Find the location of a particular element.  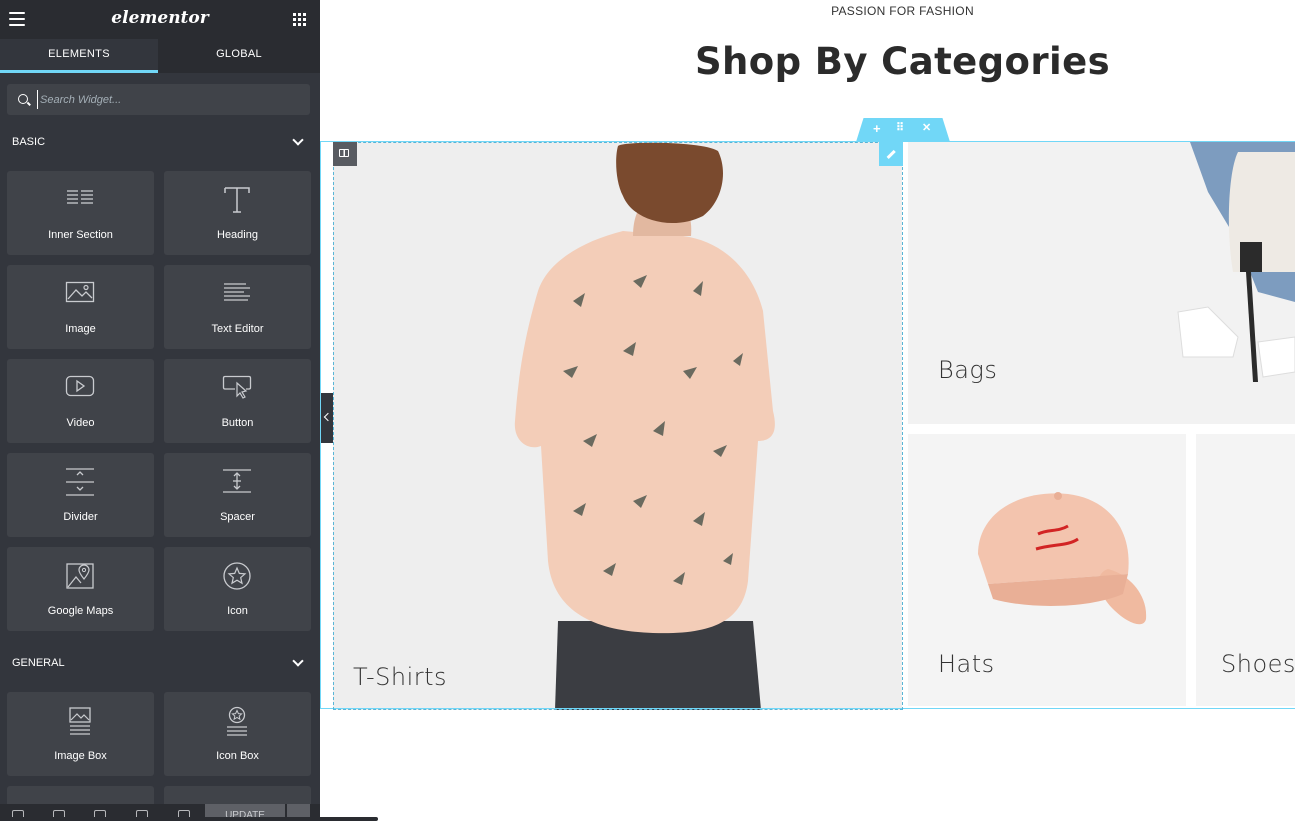

widget-google-maps: Google Maps is located at coordinates (80, 589).